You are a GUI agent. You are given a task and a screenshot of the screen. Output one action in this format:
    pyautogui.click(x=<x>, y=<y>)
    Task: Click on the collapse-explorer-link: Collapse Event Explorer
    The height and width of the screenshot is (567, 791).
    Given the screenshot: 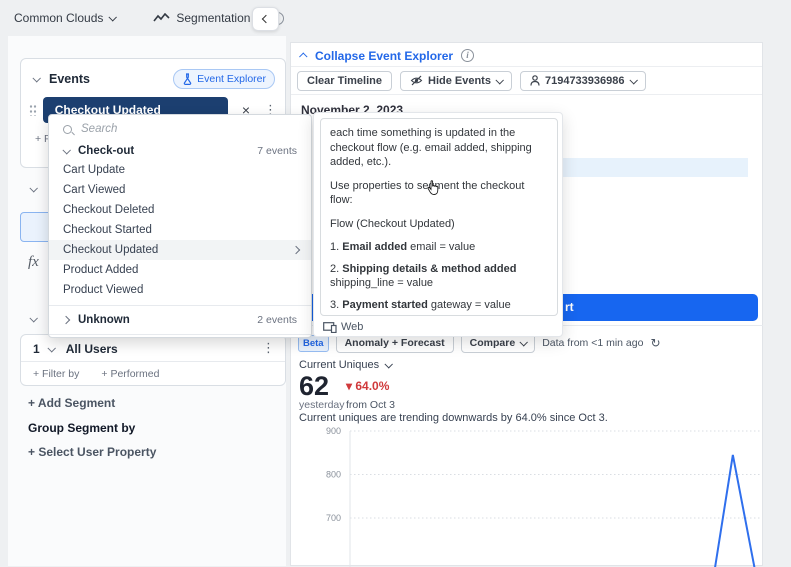 What is the action you would take?
    pyautogui.click(x=384, y=56)
    